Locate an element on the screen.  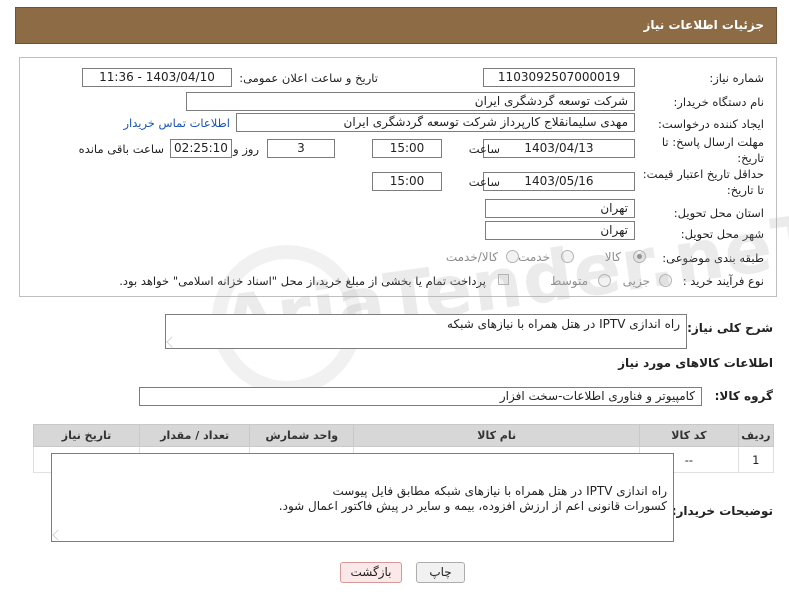
goods-info-title: اطلاعات کالاهای مورد نیاز is located at coordinates (695, 363).